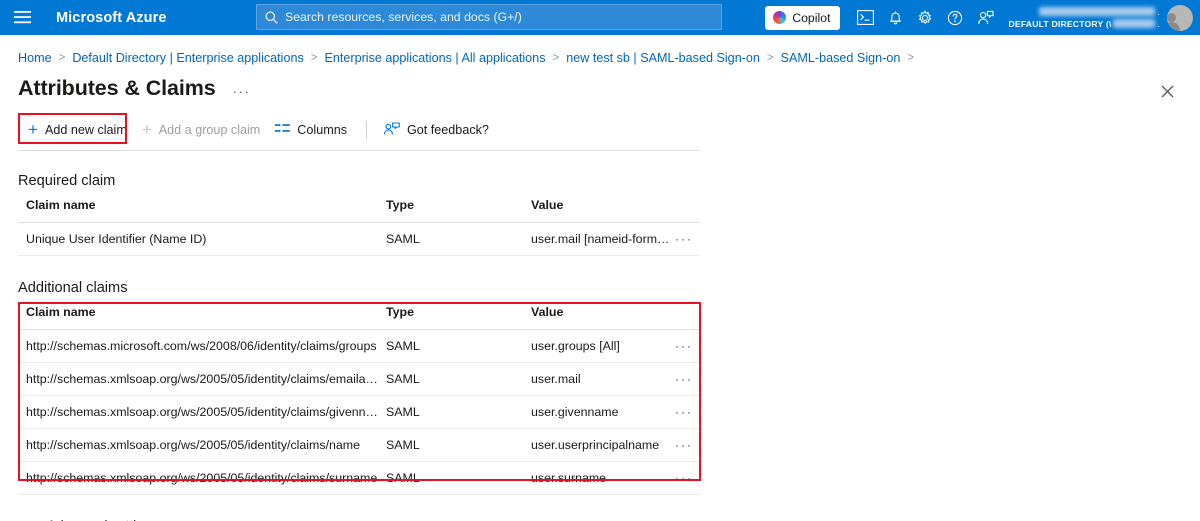  I want to click on cloud-shell-icon, so click(865, 17).